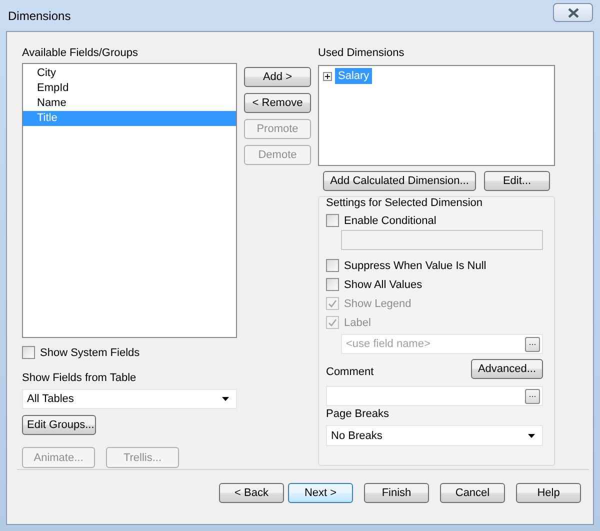 The image size is (600, 531). I want to click on section-label: Available Fields/Groups, so click(80, 53).